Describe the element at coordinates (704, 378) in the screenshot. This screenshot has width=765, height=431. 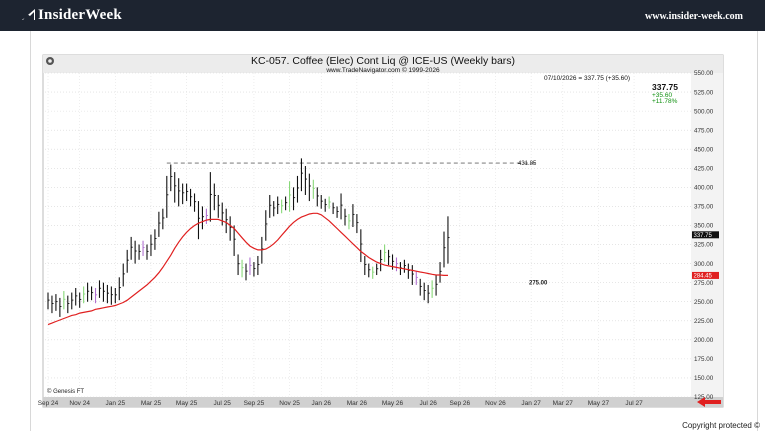
I see `y-tick-label: 150.00` at that location.